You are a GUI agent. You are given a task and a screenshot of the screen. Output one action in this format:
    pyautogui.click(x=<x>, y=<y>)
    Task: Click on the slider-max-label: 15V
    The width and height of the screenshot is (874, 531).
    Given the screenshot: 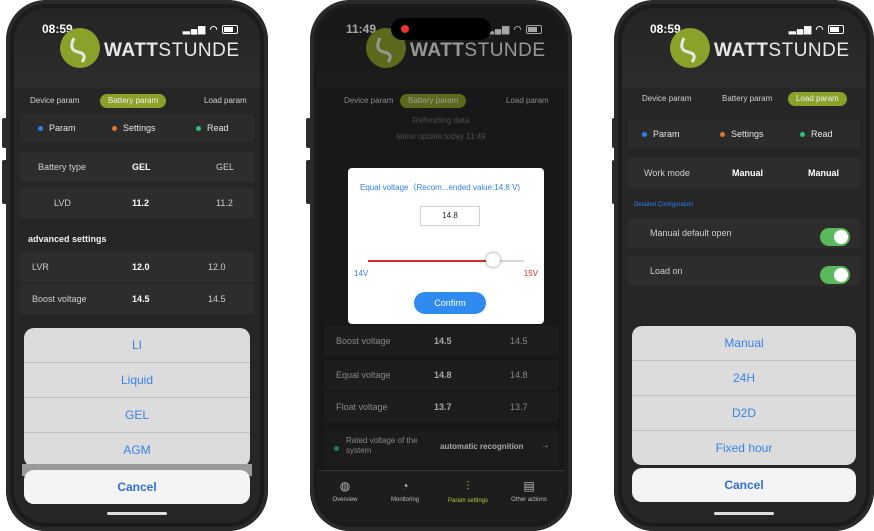 What is the action you would take?
    pyautogui.click(x=530, y=273)
    